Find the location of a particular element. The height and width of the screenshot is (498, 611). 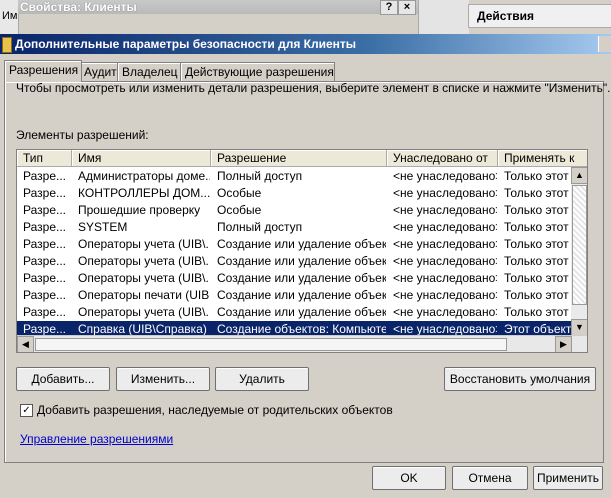

actions-title: Действия is located at coordinates (506, 16).